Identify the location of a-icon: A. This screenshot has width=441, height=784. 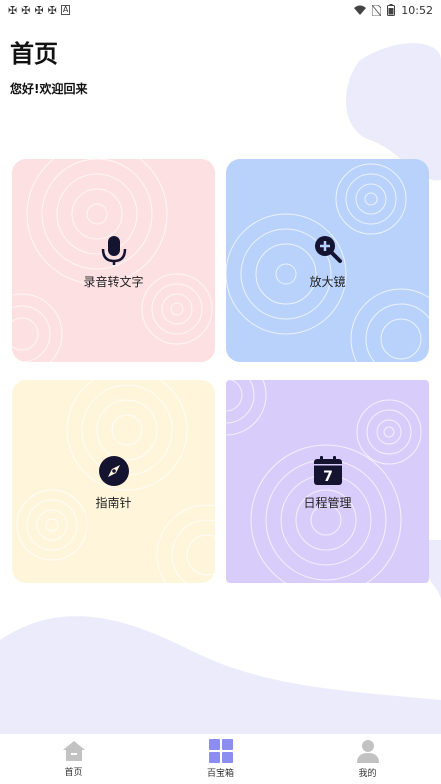
(65, 10).